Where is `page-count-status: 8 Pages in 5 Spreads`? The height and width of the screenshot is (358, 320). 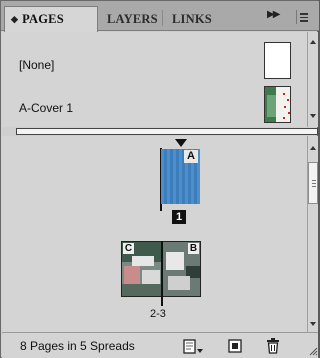
page-count-status: 8 Pages in 5 Spreads is located at coordinates (77, 346).